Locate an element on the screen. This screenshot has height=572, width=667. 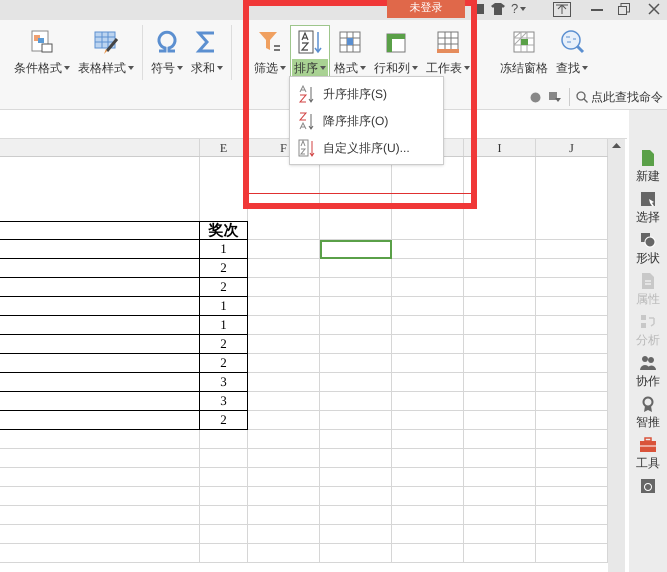
ribbon-button: 条件格式 is located at coordinates (42, 51).